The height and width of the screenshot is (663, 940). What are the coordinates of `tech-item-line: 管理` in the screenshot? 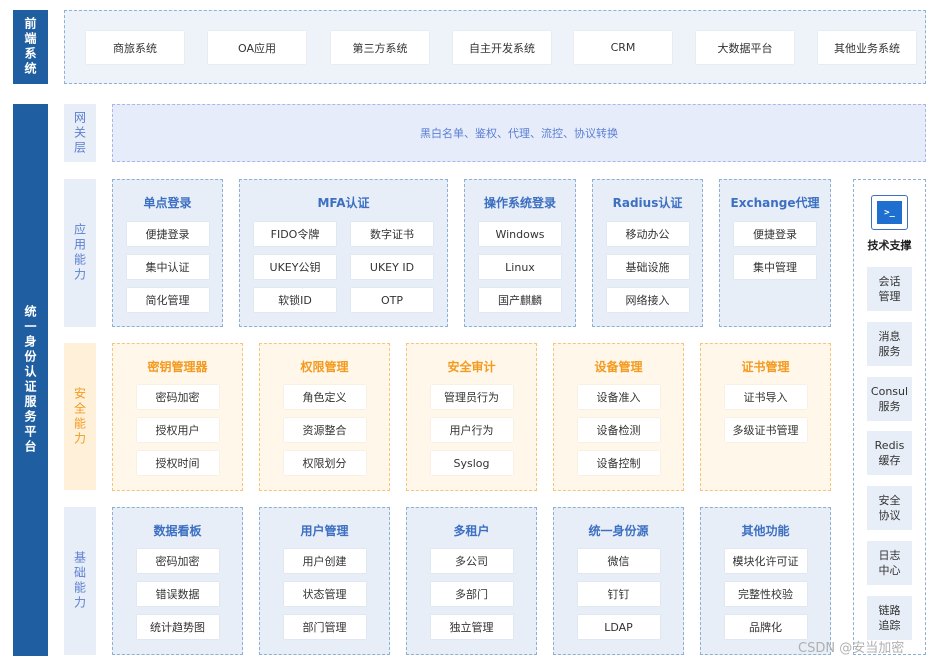 It's located at (889, 296).